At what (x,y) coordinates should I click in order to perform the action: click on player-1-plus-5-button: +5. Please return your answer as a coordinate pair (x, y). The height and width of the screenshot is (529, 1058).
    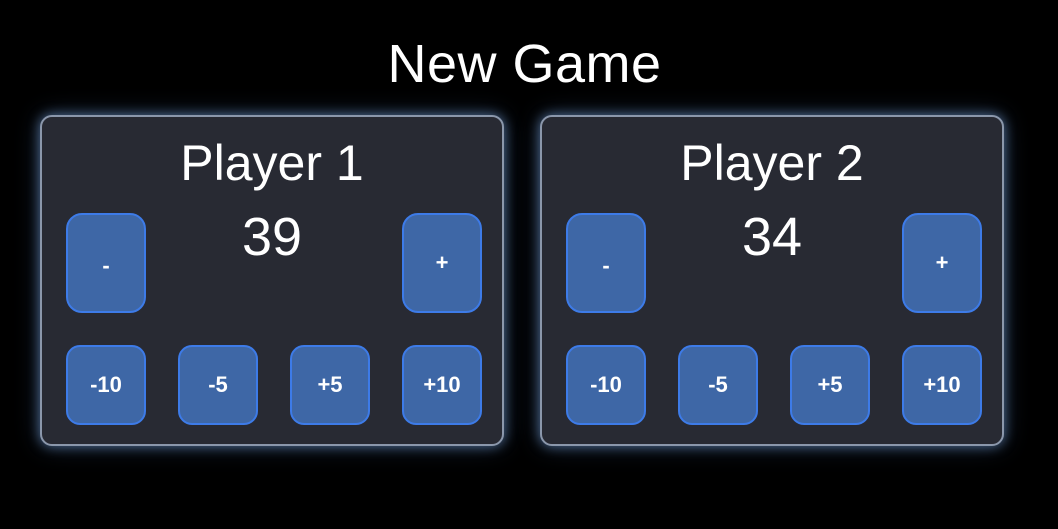
    Looking at the image, I should click on (330, 385).